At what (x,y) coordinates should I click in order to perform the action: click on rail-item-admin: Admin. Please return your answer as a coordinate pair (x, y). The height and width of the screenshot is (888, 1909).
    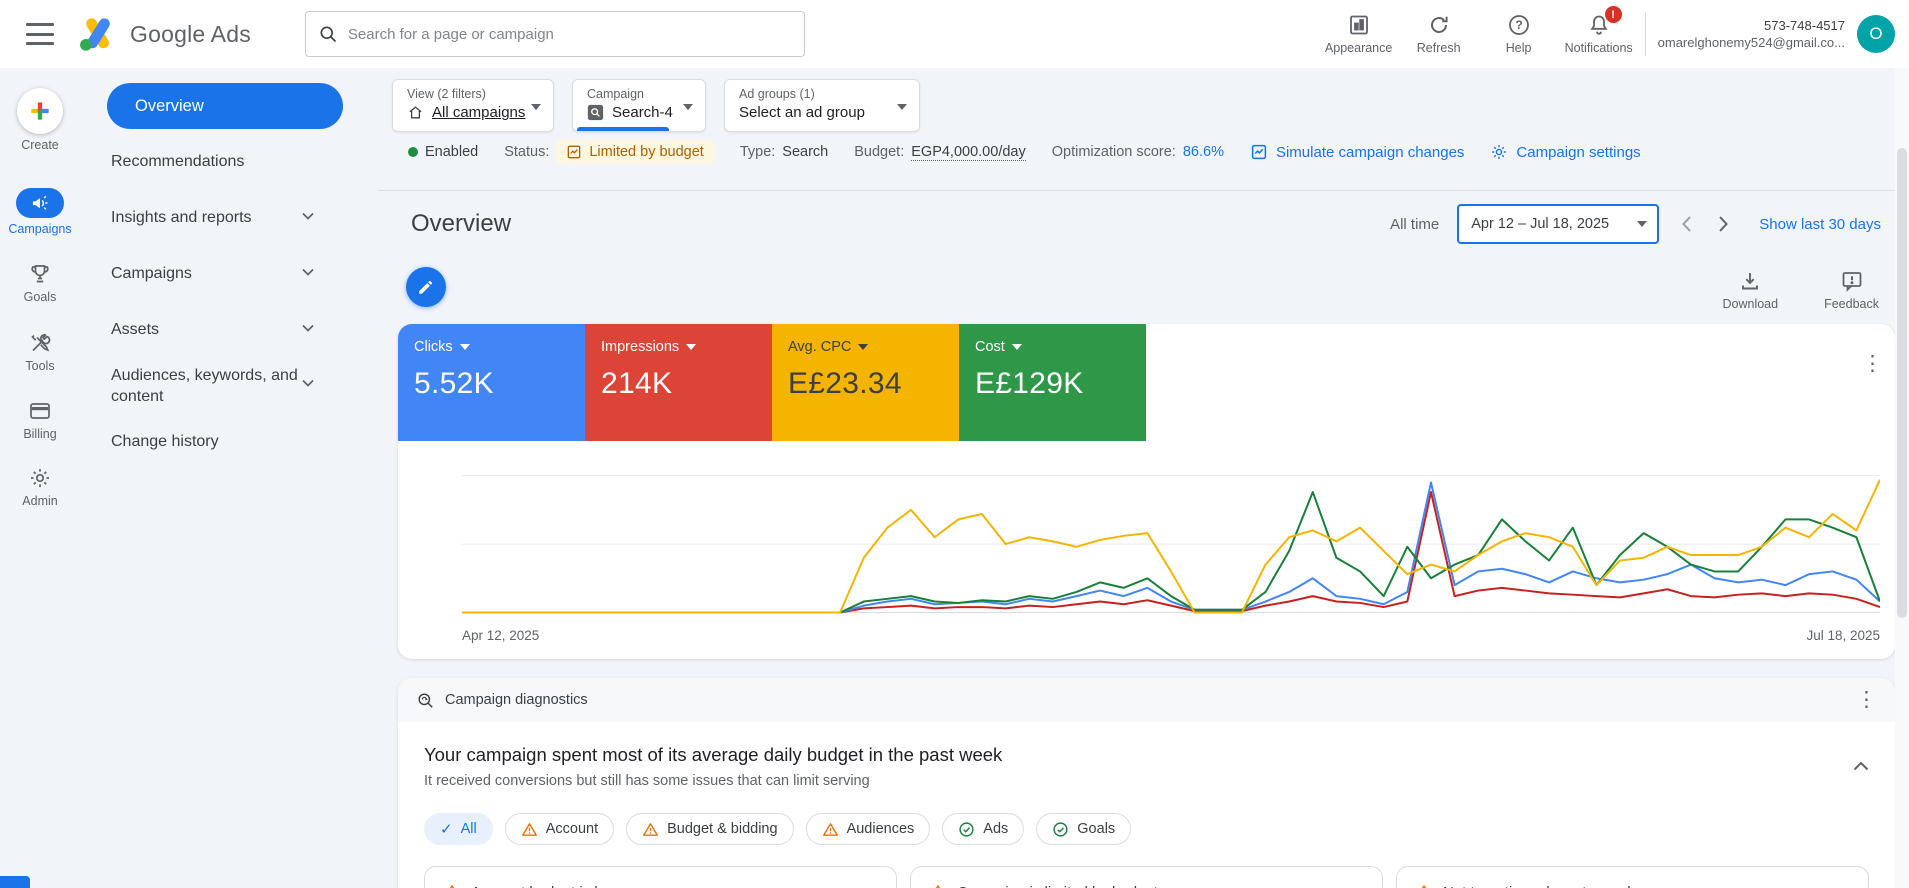
    Looking at the image, I should click on (40, 487).